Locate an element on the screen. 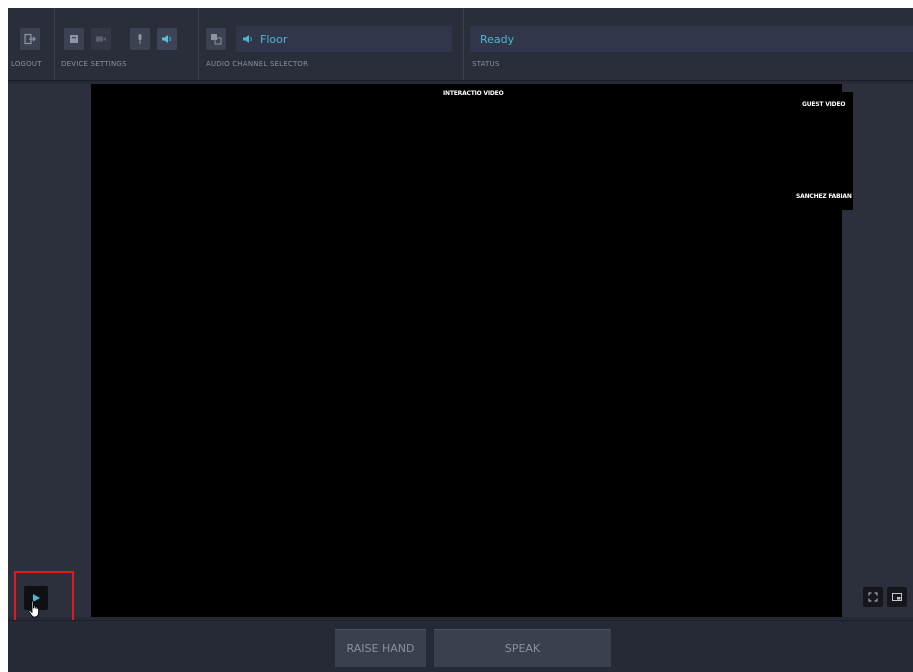 Image resolution: width=913 pixels, height=672 pixels. audio-channel-select: Floor is located at coordinates (344, 39).